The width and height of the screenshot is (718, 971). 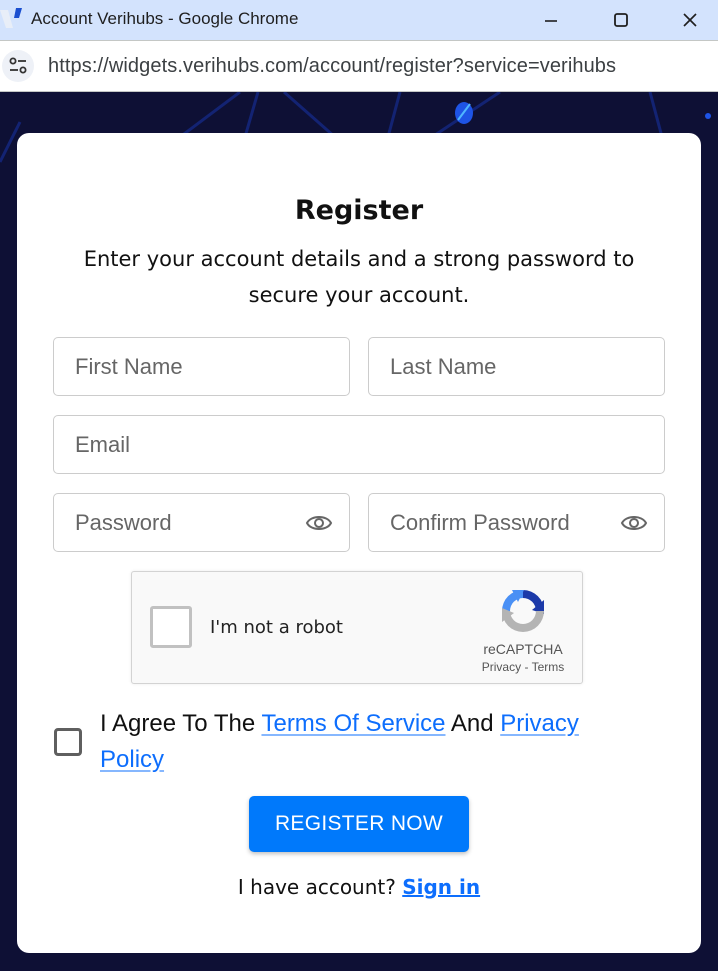 I want to click on email-field-wrapper, so click(x=359, y=444).